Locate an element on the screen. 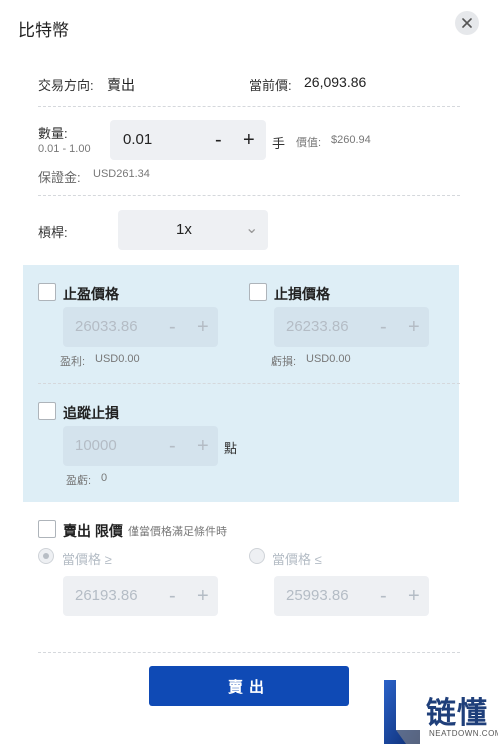  take-profit-checkbox is located at coordinates (47, 292).